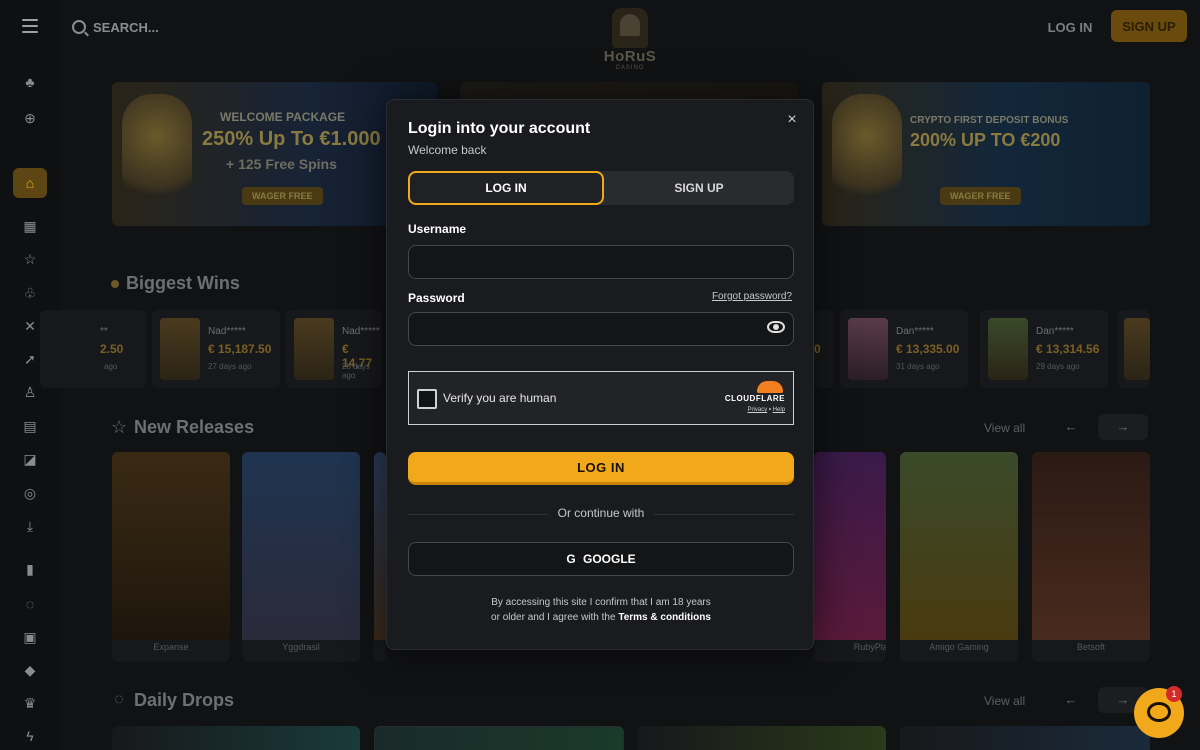 The image size is (1200, 750). Describe the element at coordinates (904, 349) in the screenshot. I see `win-card: Dan***** € 13,335.00 31 days ago` at that location.